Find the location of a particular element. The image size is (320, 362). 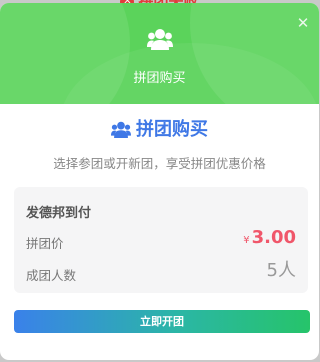

group-size-label: 成团人数 is located at coordinates (51, 275).